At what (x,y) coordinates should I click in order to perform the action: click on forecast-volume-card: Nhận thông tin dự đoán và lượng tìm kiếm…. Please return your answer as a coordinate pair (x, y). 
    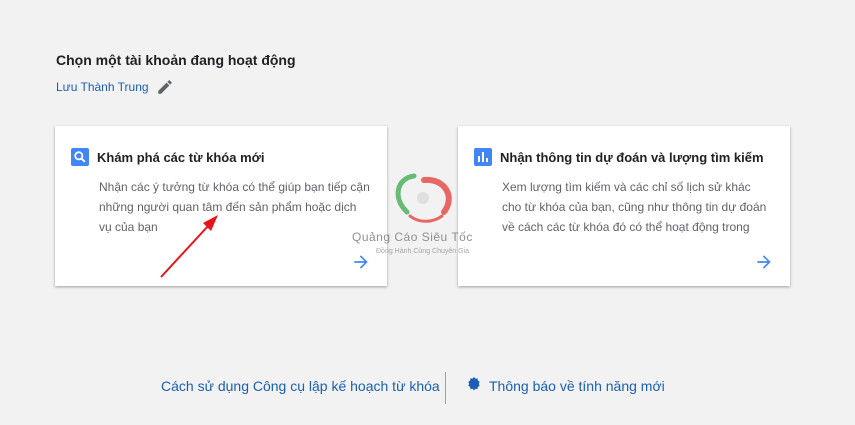
    Looking at the image, I should click on (624, 206).